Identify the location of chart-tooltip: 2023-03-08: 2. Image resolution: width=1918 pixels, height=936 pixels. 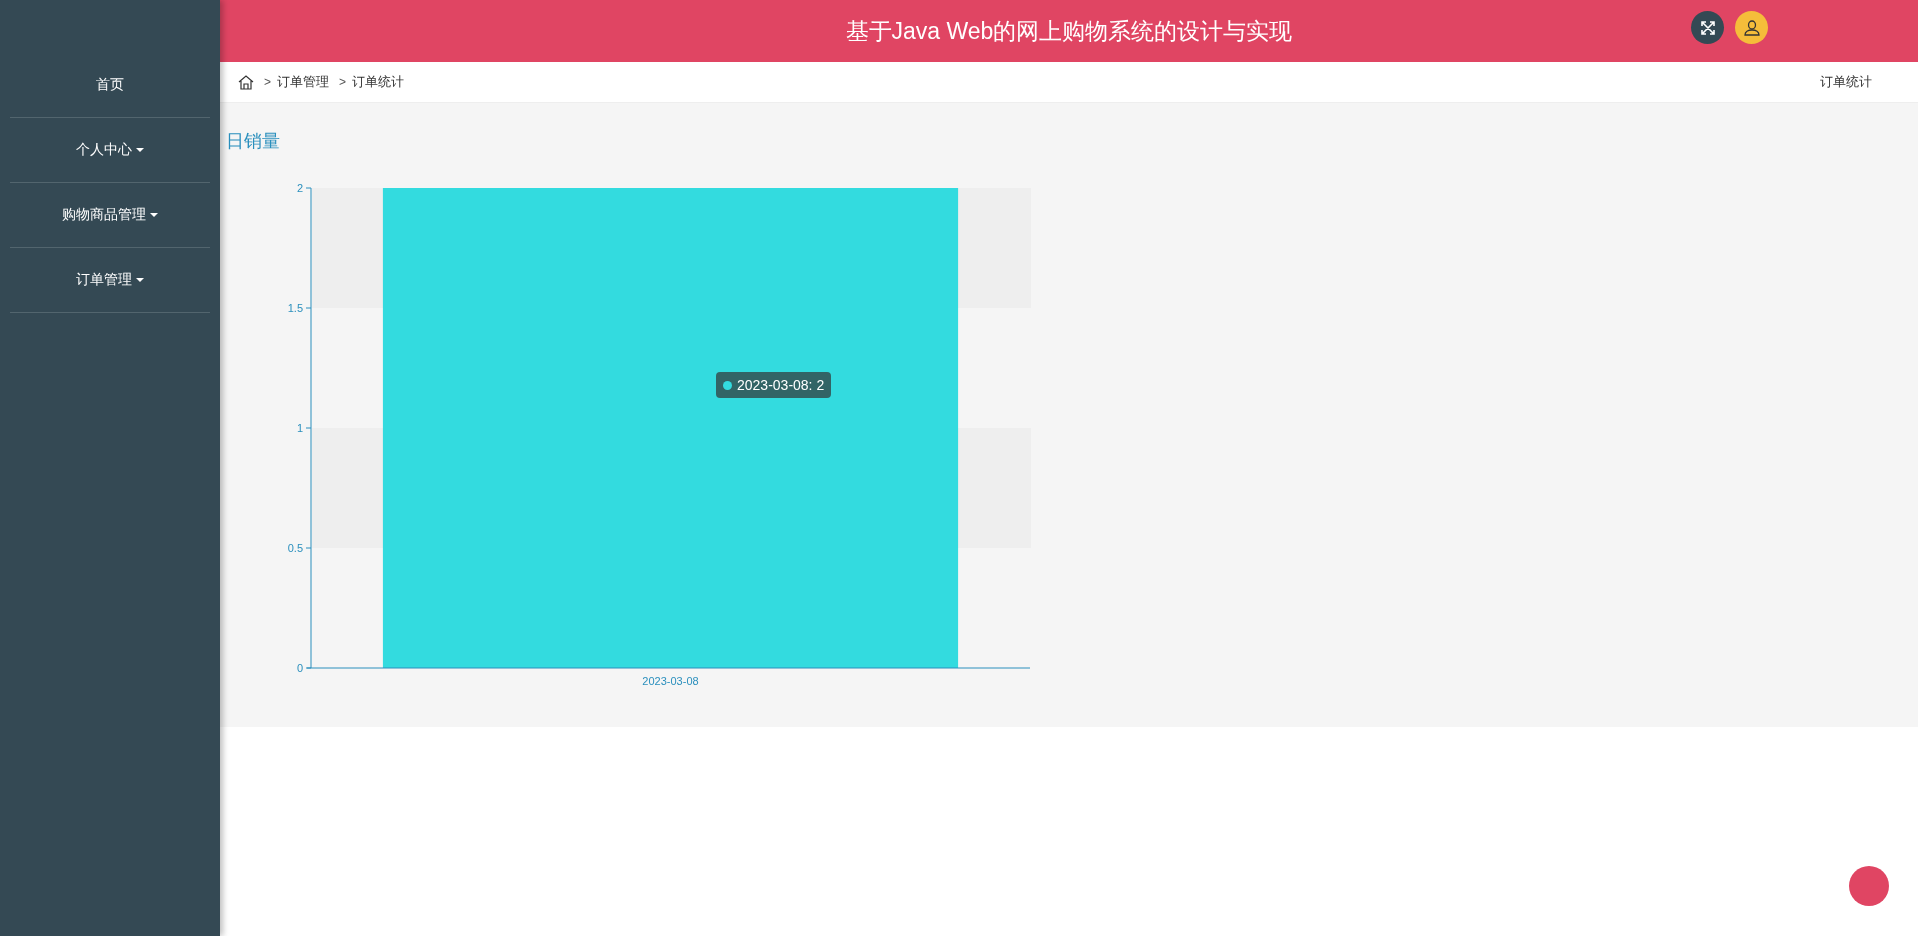
(774, 385).